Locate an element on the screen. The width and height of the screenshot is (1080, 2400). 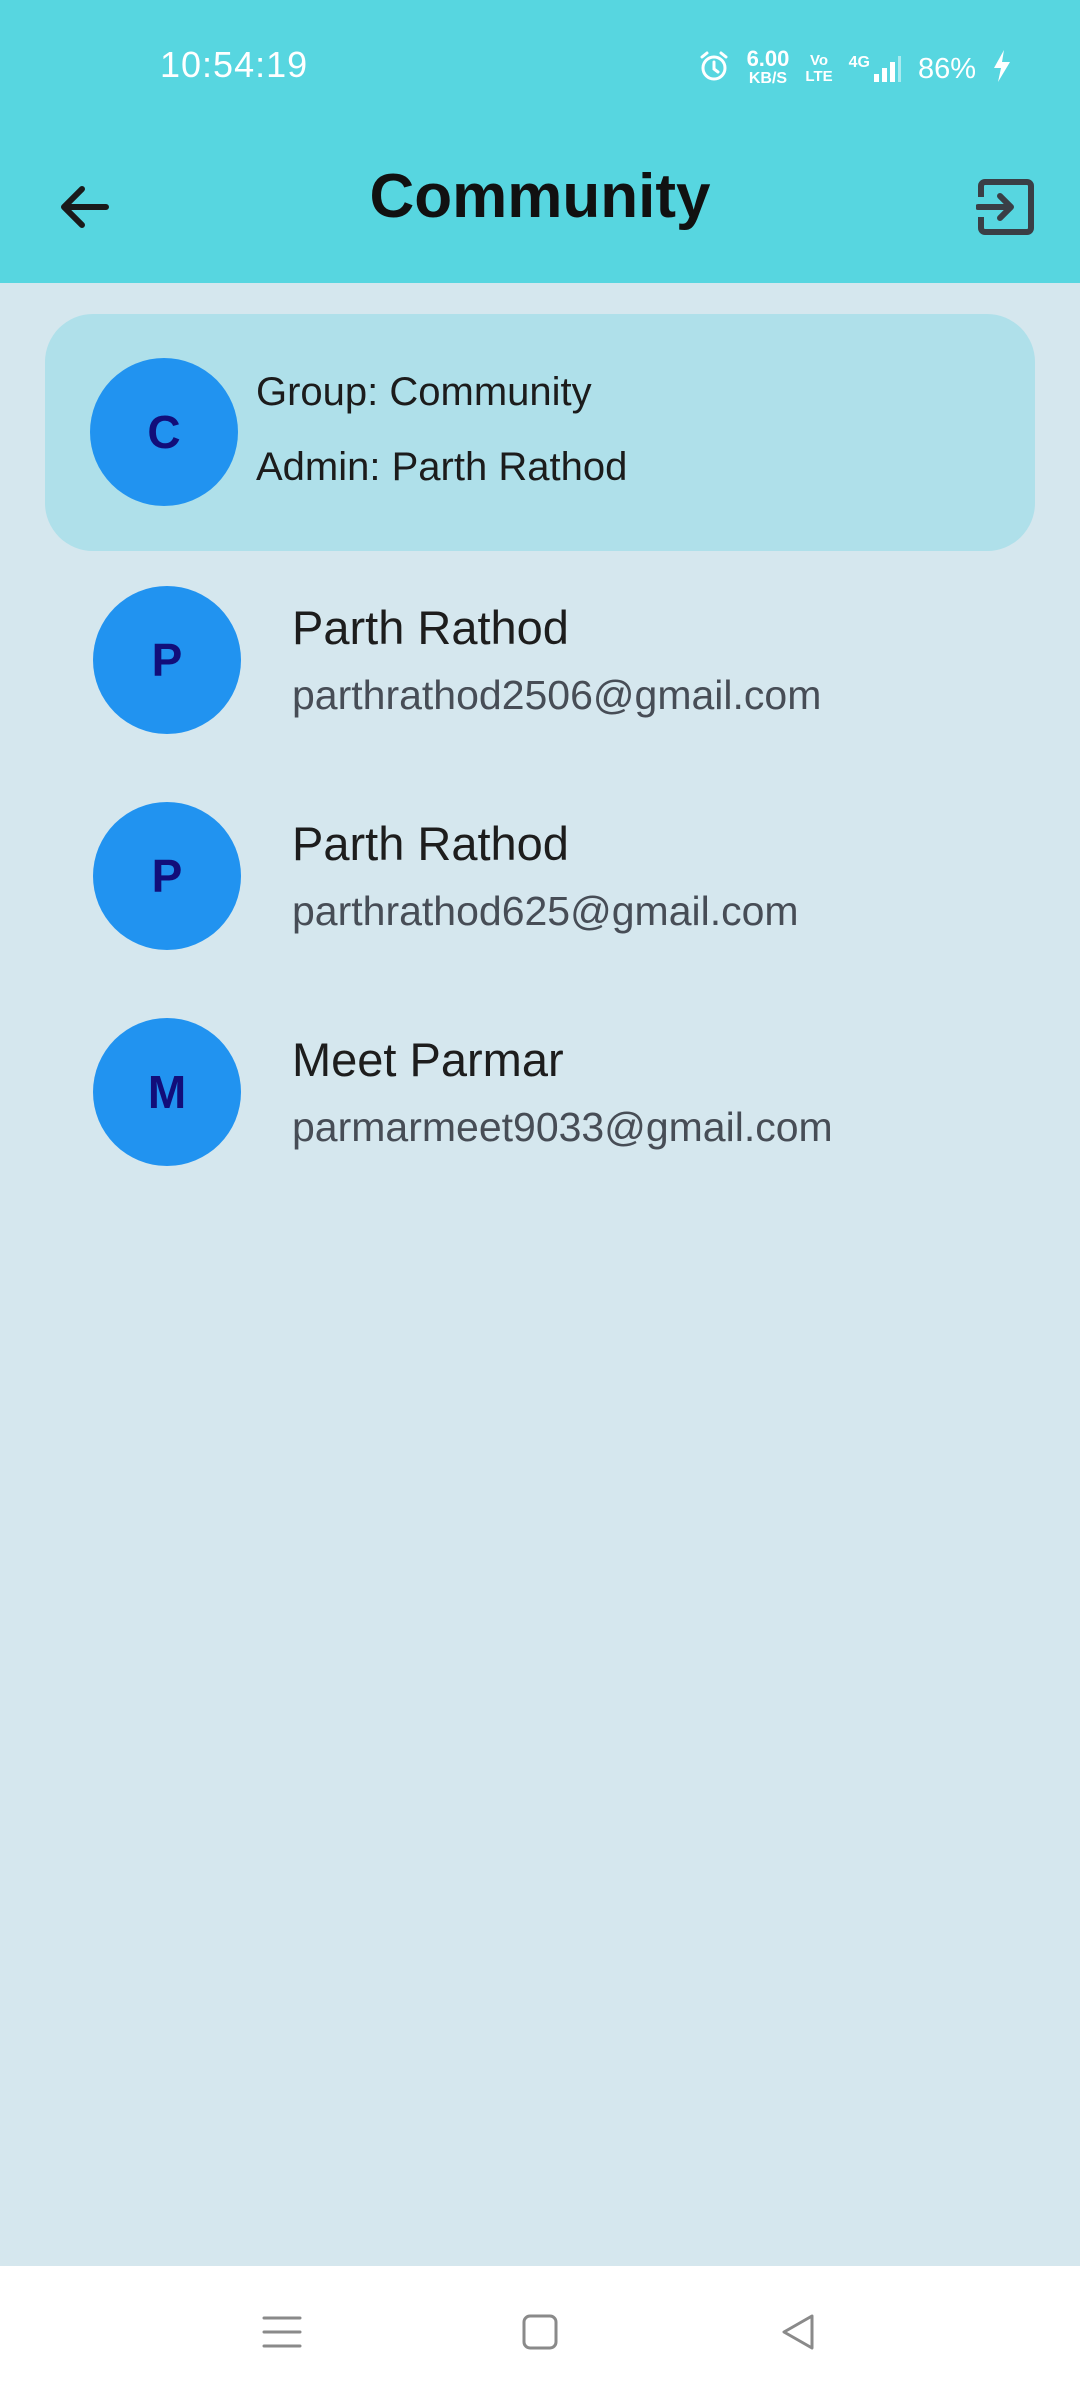
menu-icon is located at coordinates (282, 2334).